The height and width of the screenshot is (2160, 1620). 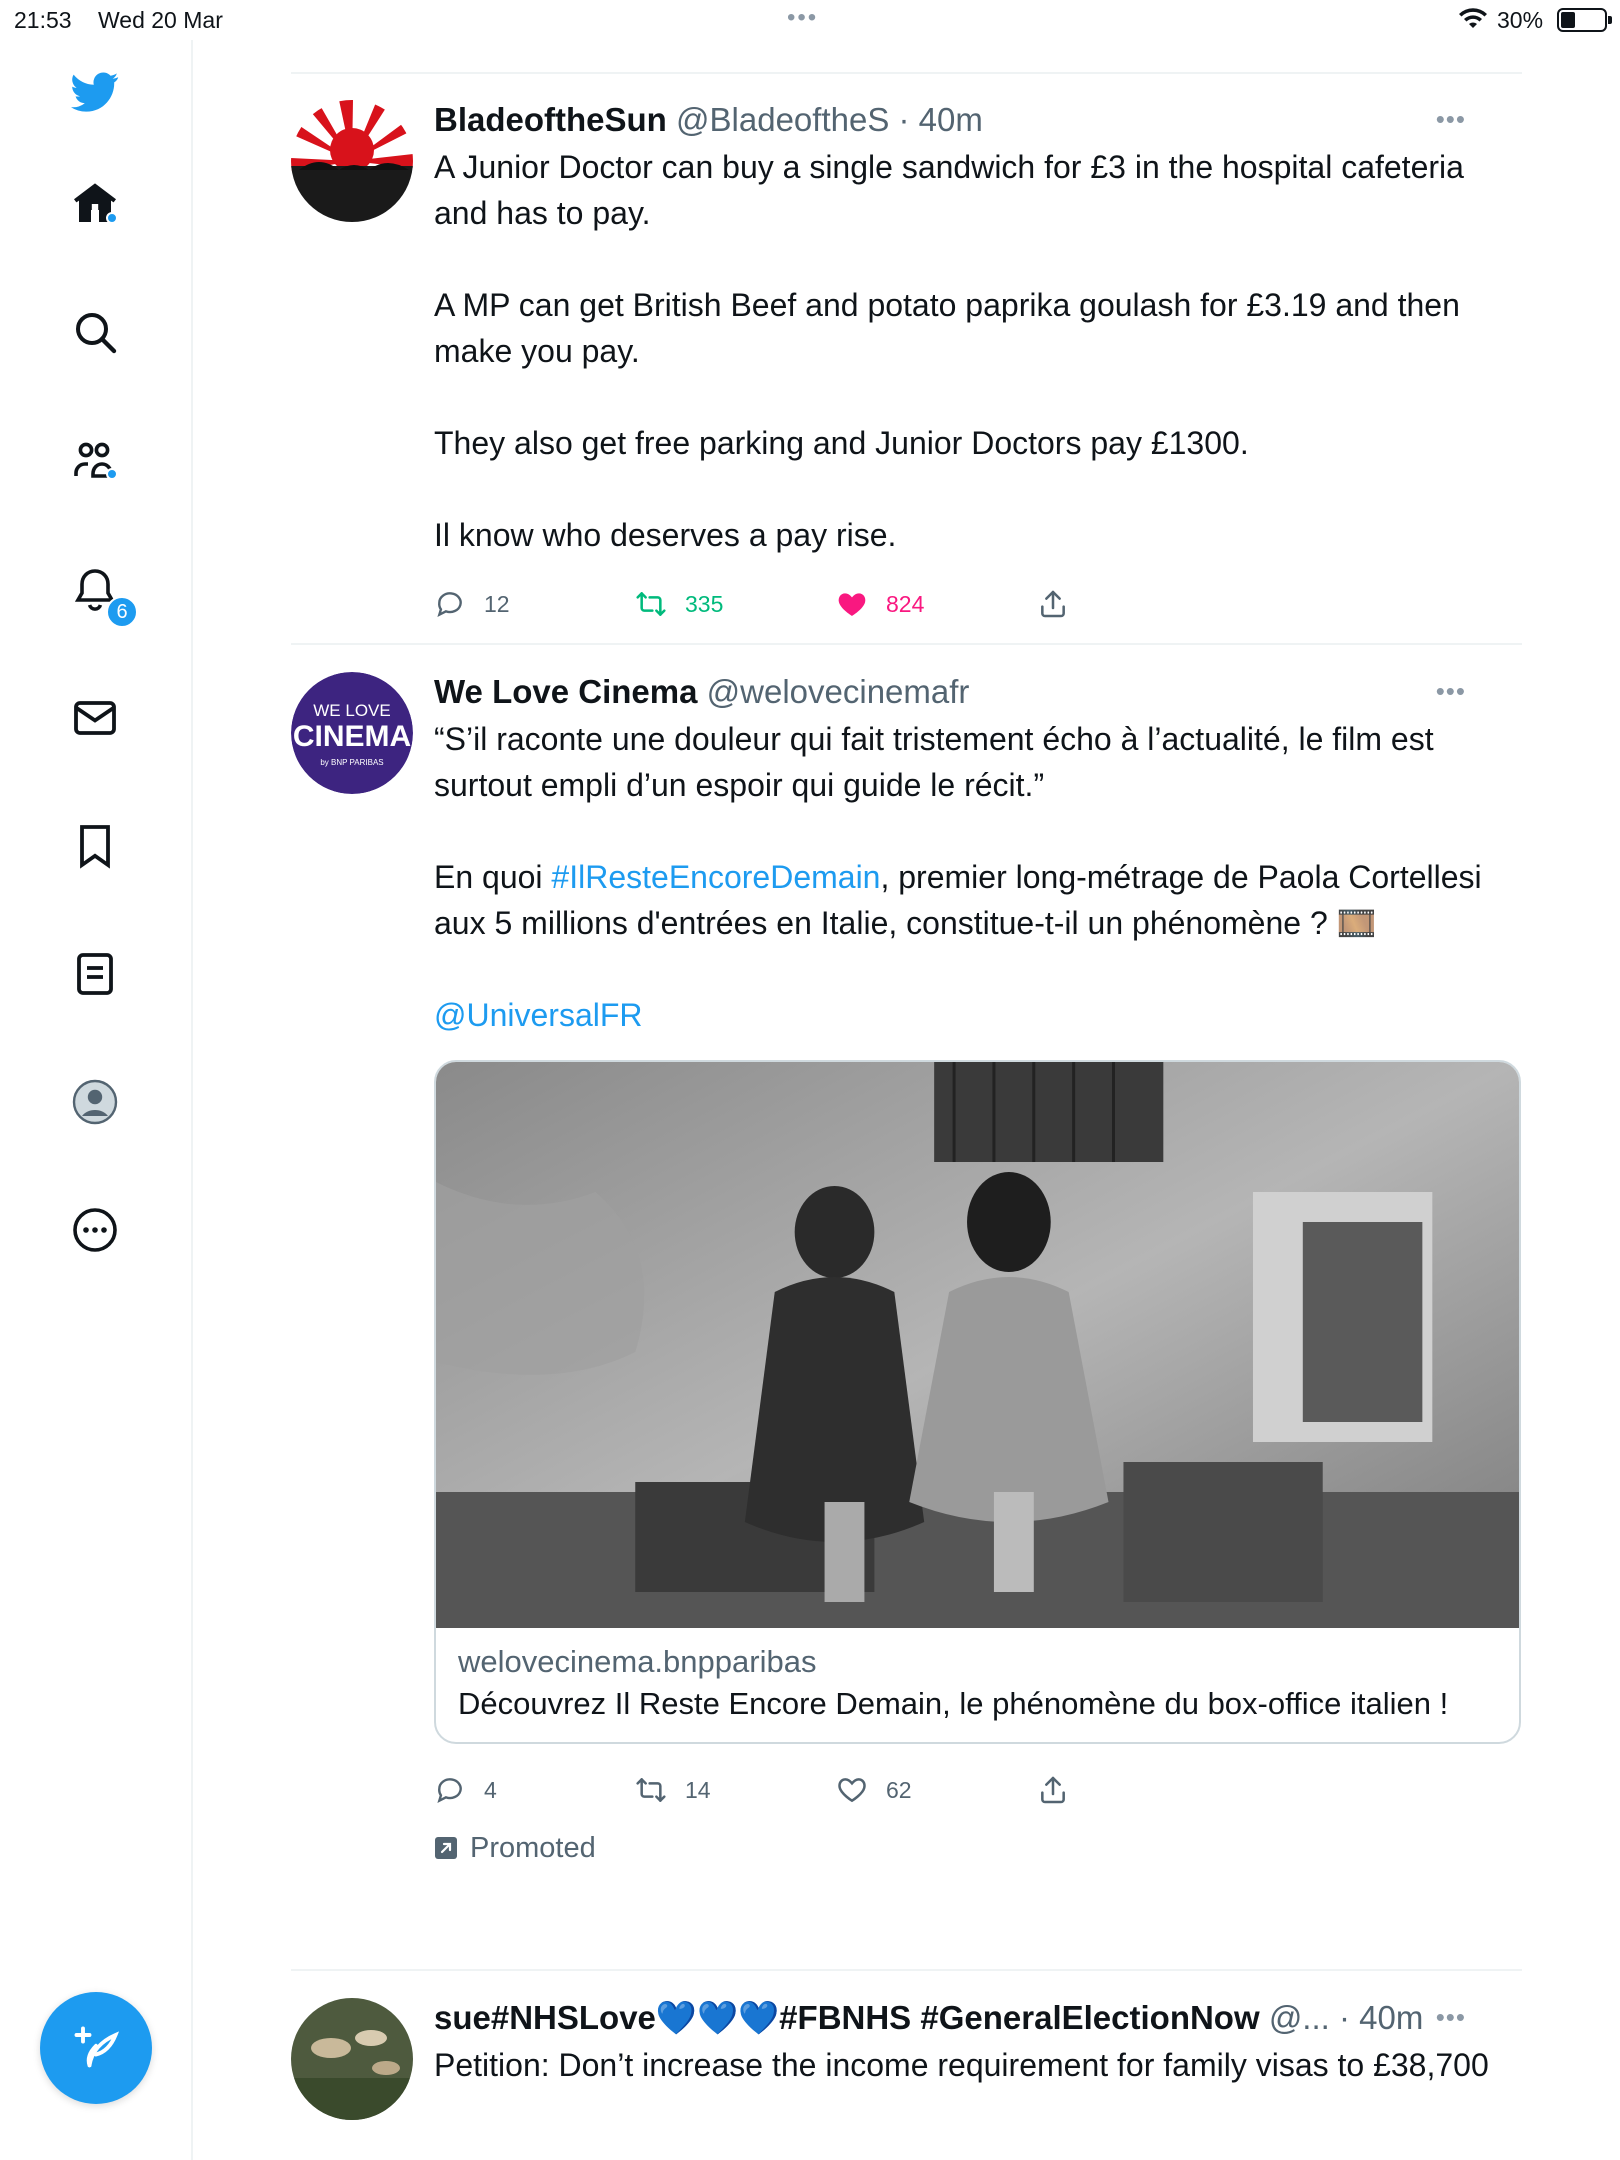 I want to click on status-bar: 21:53 Wed 20 Mar ••• 30%, so click(x=810, y=20).